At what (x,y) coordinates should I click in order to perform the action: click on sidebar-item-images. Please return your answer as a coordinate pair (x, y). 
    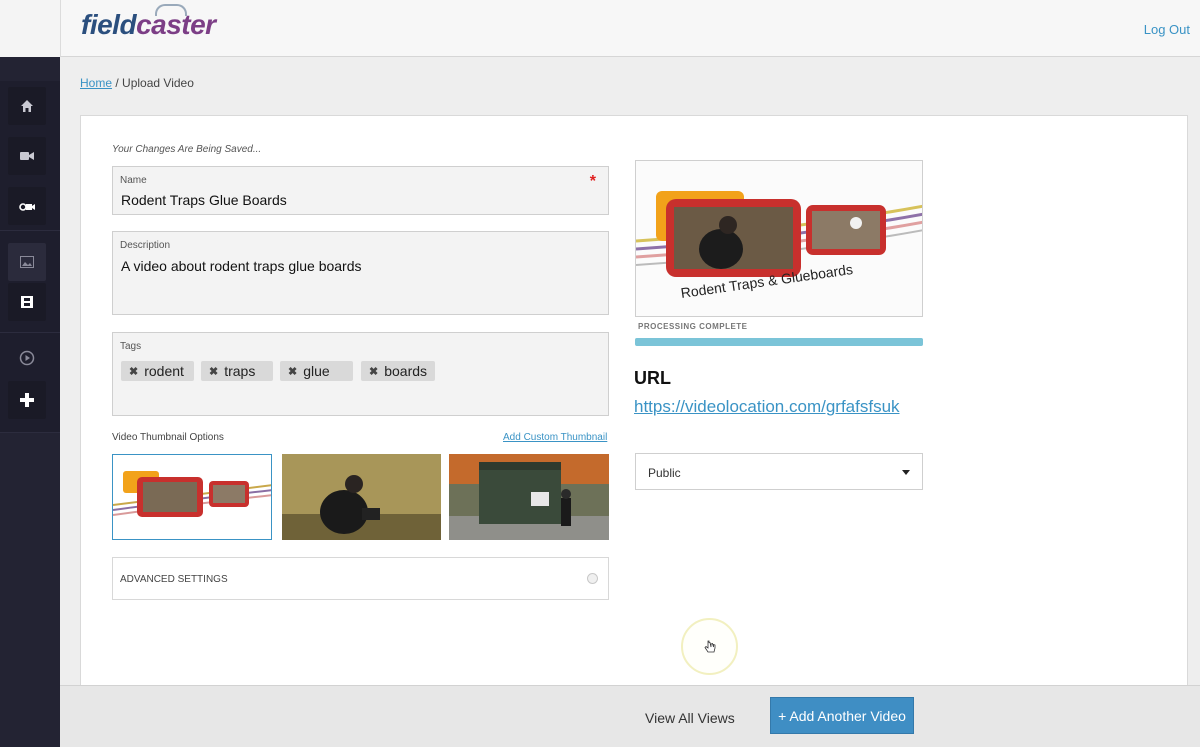
    Looking at the image, I should click on (27, 262).